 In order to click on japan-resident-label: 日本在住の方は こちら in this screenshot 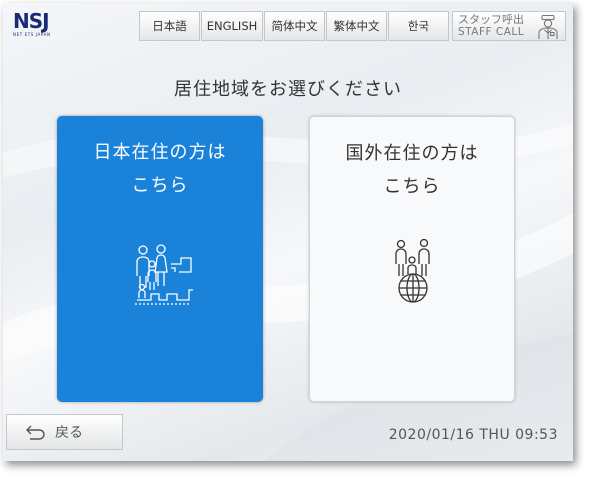, I will do `click(160, 169)`.